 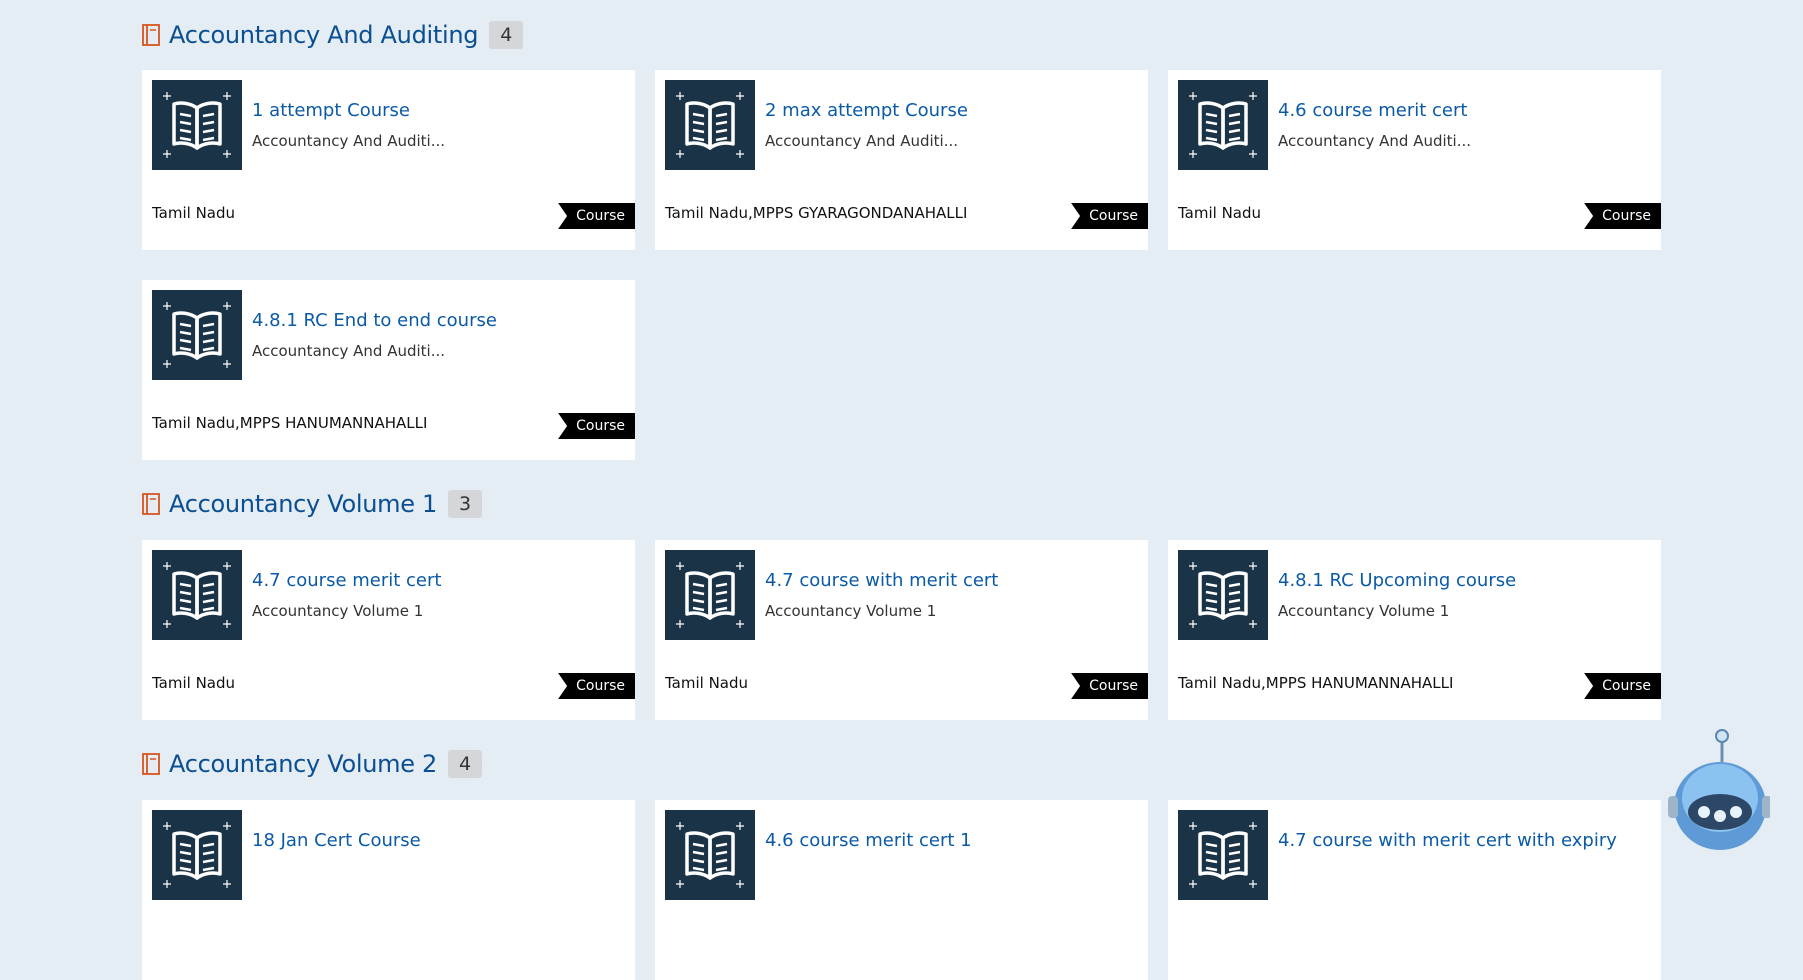 What do you see at coordinates (324, 35) in the screenshot?
I see `section-title: Accountancy And Auditing` at bounding box center [324, 35].